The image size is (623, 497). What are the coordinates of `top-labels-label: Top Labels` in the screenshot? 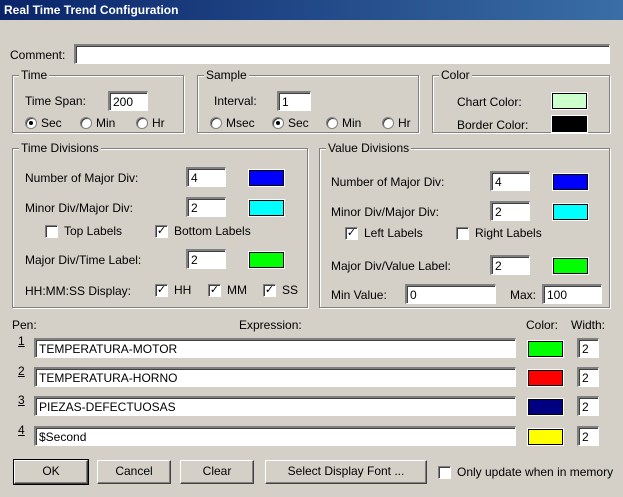 It's located at (93, 231).